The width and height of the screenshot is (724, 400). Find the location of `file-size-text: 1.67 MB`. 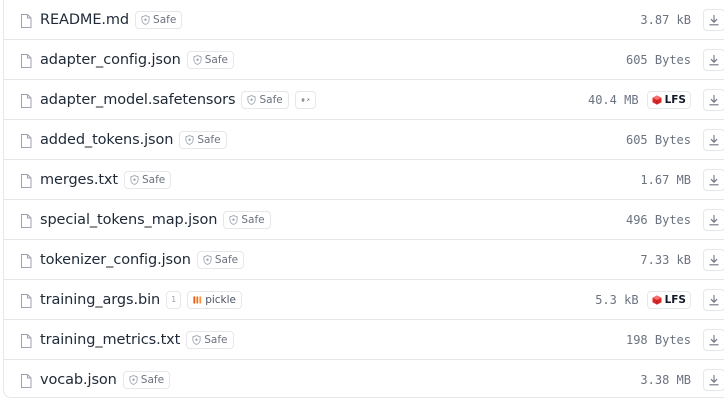

file-size-text: 1.67 MB is located at coordinates (665, 179).